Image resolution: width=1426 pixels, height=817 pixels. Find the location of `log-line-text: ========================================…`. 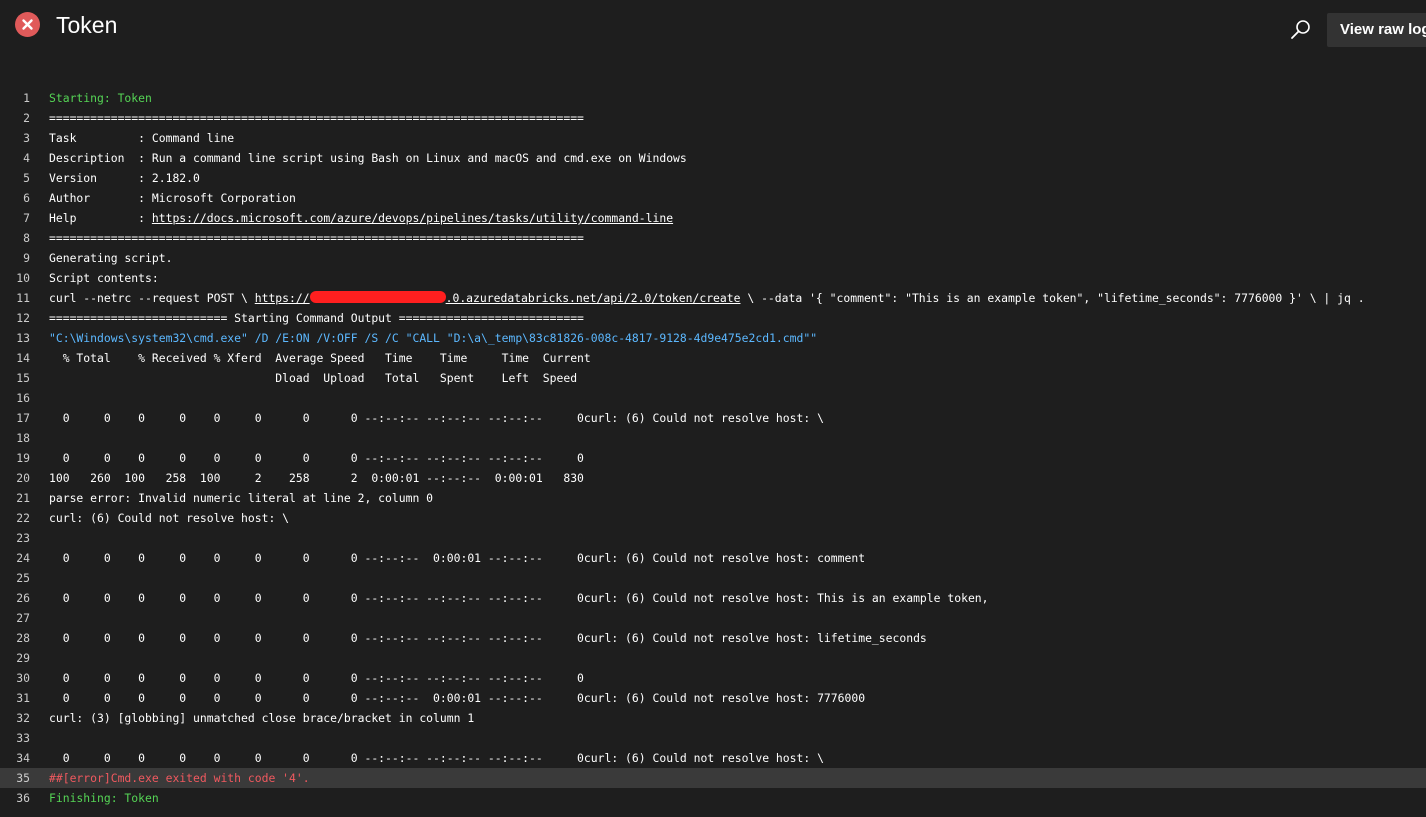

log-line-text: ========================================… is located at coordinates (316, 118).